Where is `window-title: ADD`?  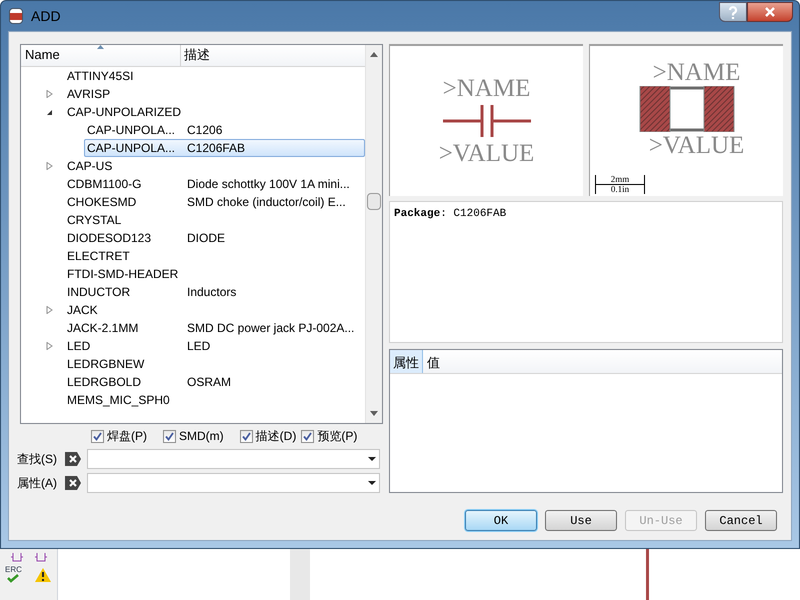
window-title: ADD is located at coordinates (46, 16).